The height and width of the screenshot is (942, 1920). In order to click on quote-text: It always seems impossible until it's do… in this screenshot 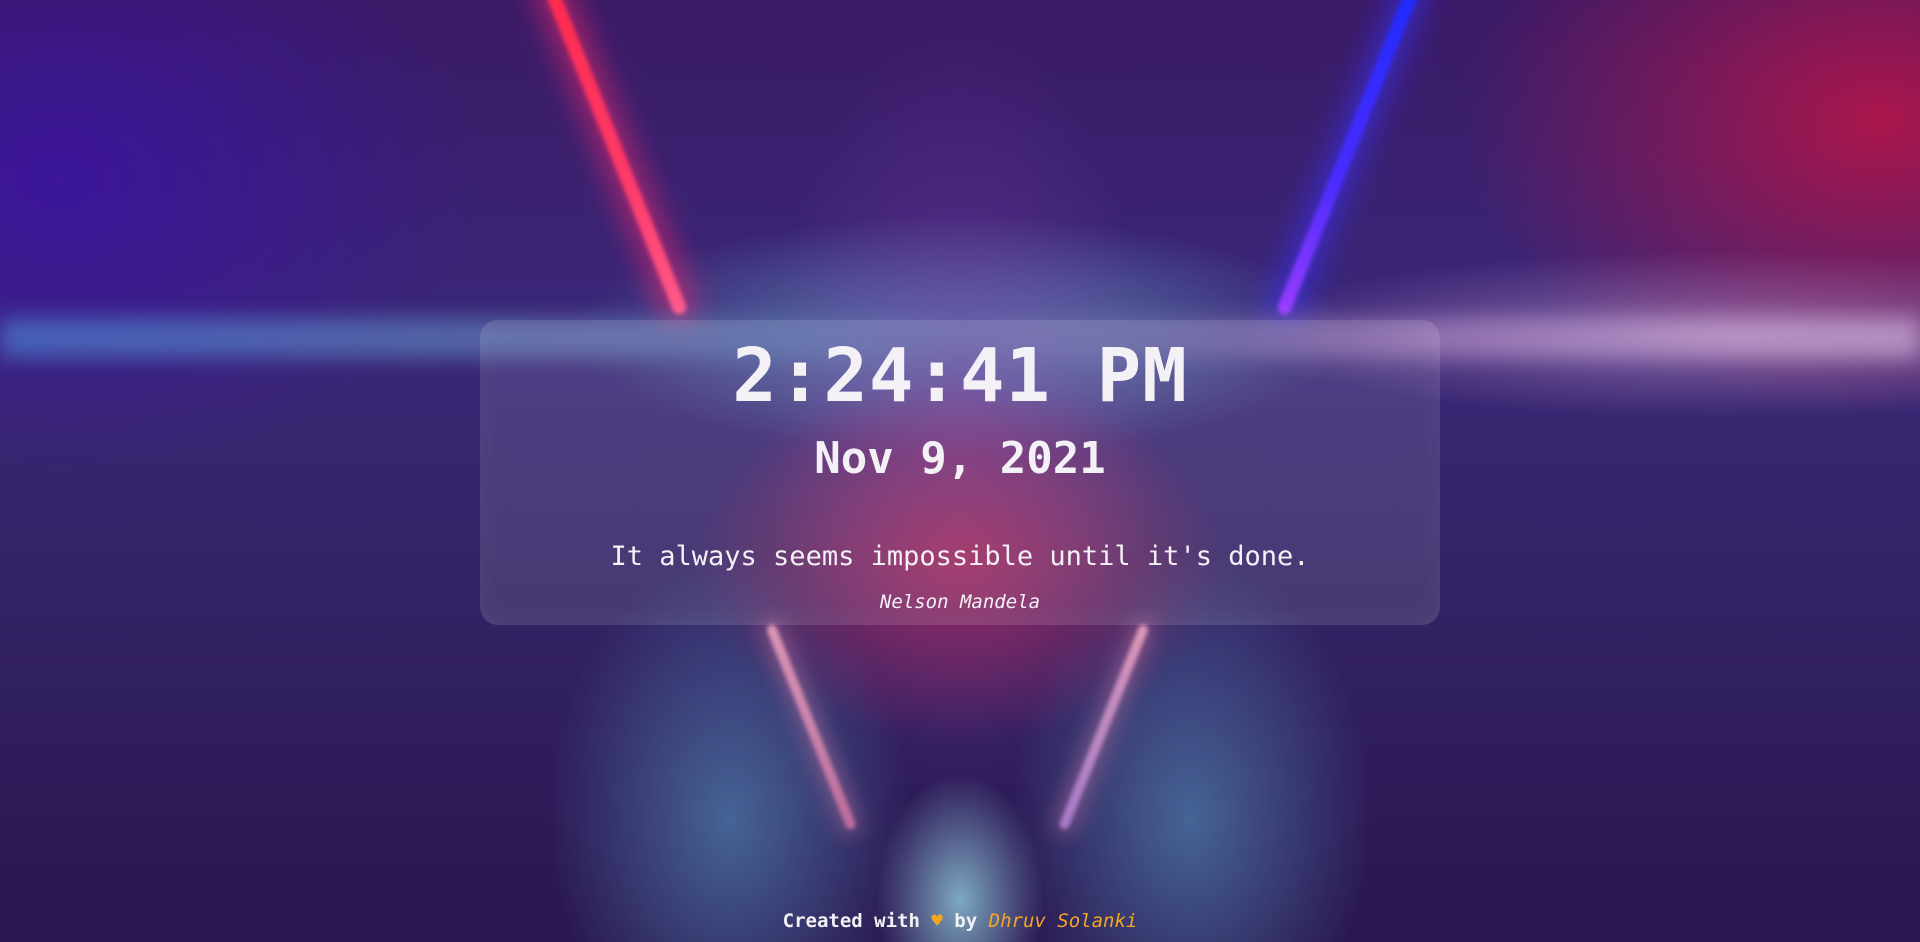, I will do `click(960, 556)`.